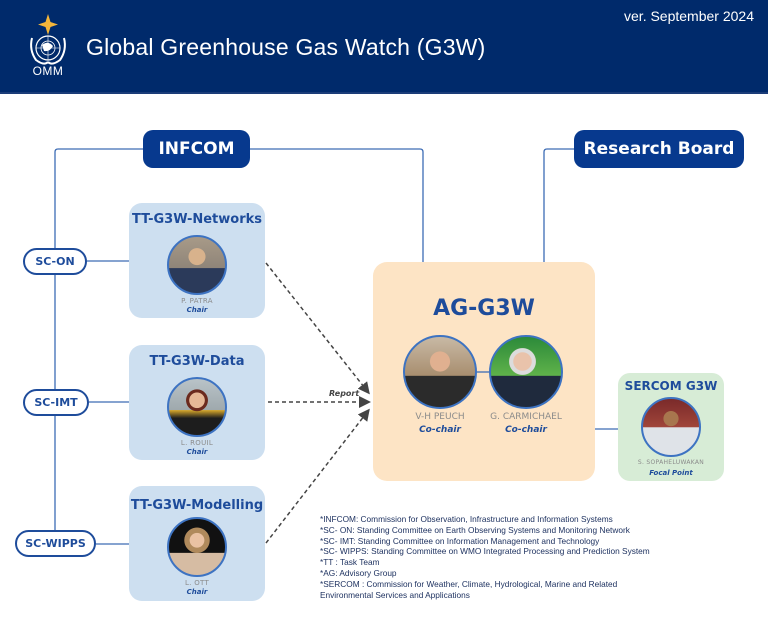 This screenshot has width=768, height=617. Describe the element at coordinates (526, 372) in the screenshot. I see `avatar-carmichael` at that location.